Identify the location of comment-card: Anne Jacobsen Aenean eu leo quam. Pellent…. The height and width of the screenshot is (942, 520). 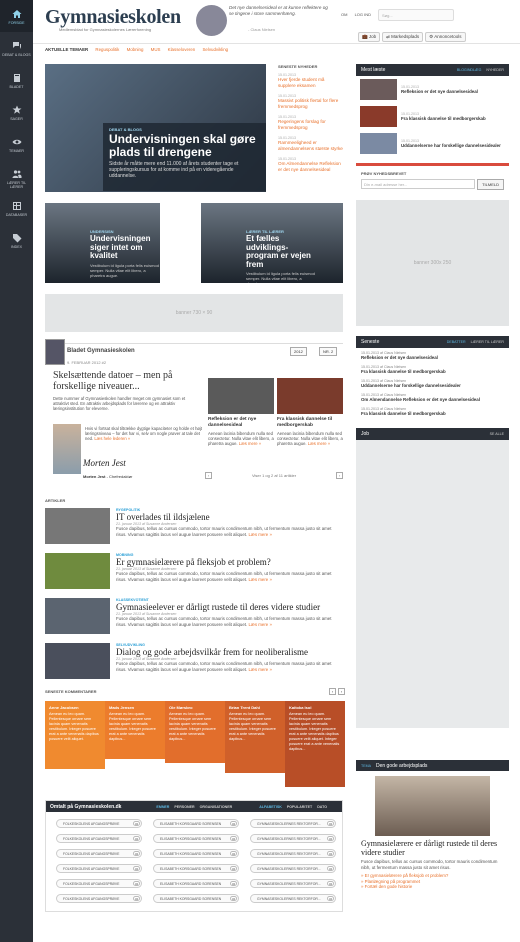
(75, 735).